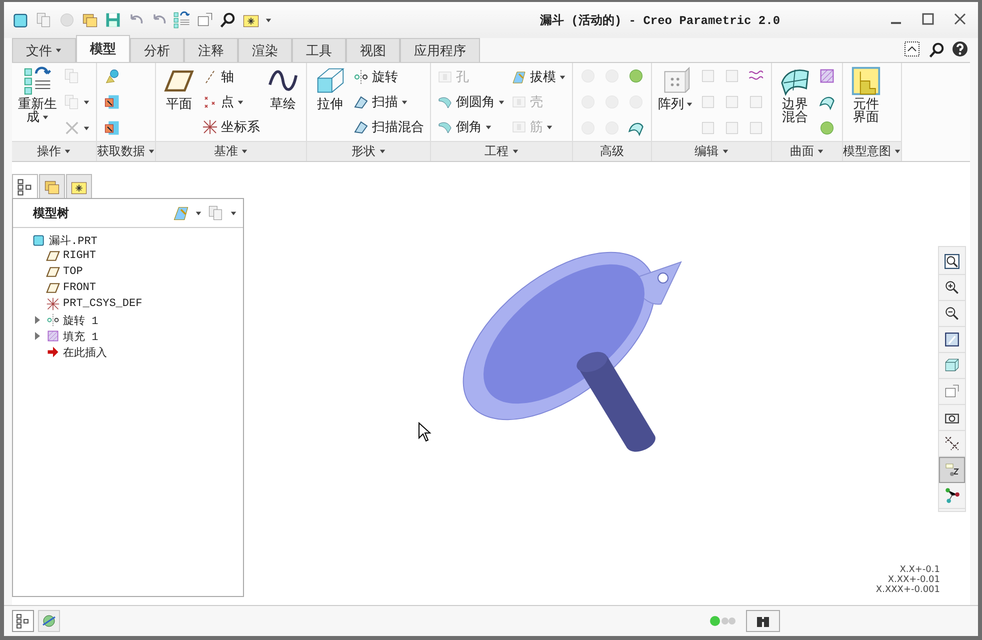  Describe the element at coordinates (205, 20) in the screenshot. I see `windows-icon` at that location.